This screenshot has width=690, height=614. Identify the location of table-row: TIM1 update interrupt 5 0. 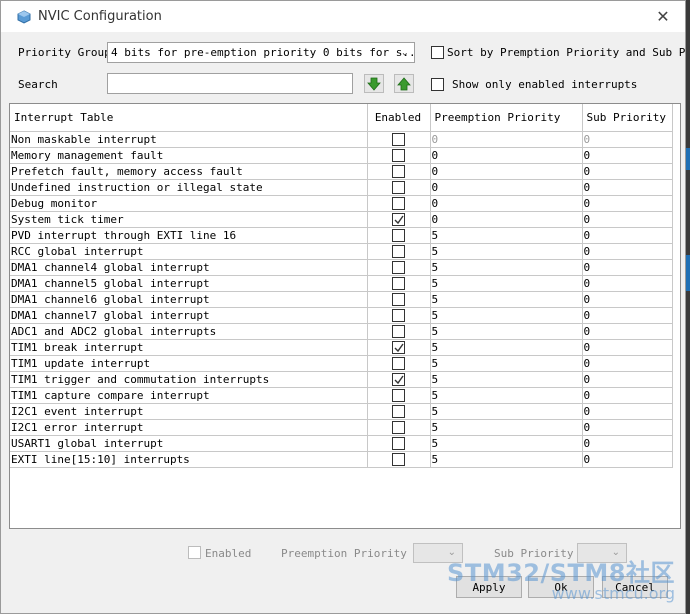
(341, 363).